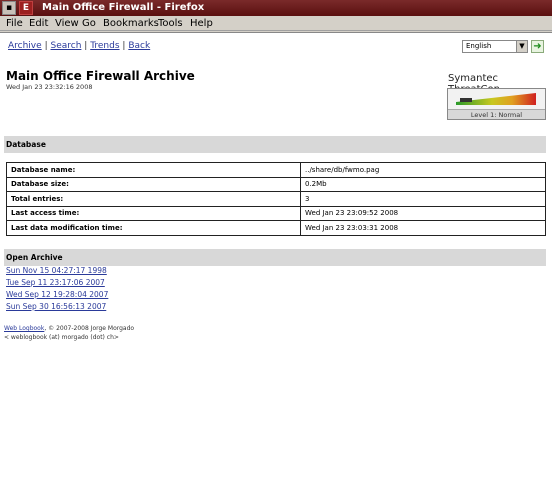 The image size is (552, 479). Describe the element at coordinates (153, 213) in the screenshot. I see `row-key: Last access time:` at that location.